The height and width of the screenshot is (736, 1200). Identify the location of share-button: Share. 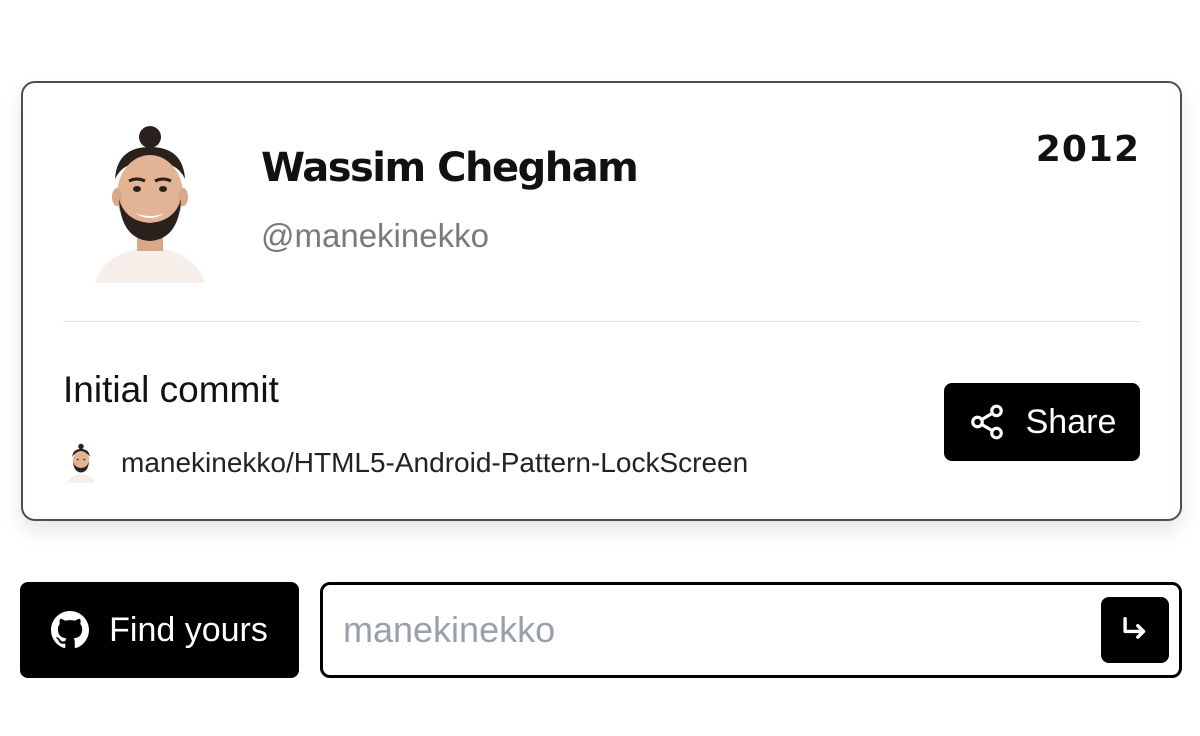
(1042, 422).